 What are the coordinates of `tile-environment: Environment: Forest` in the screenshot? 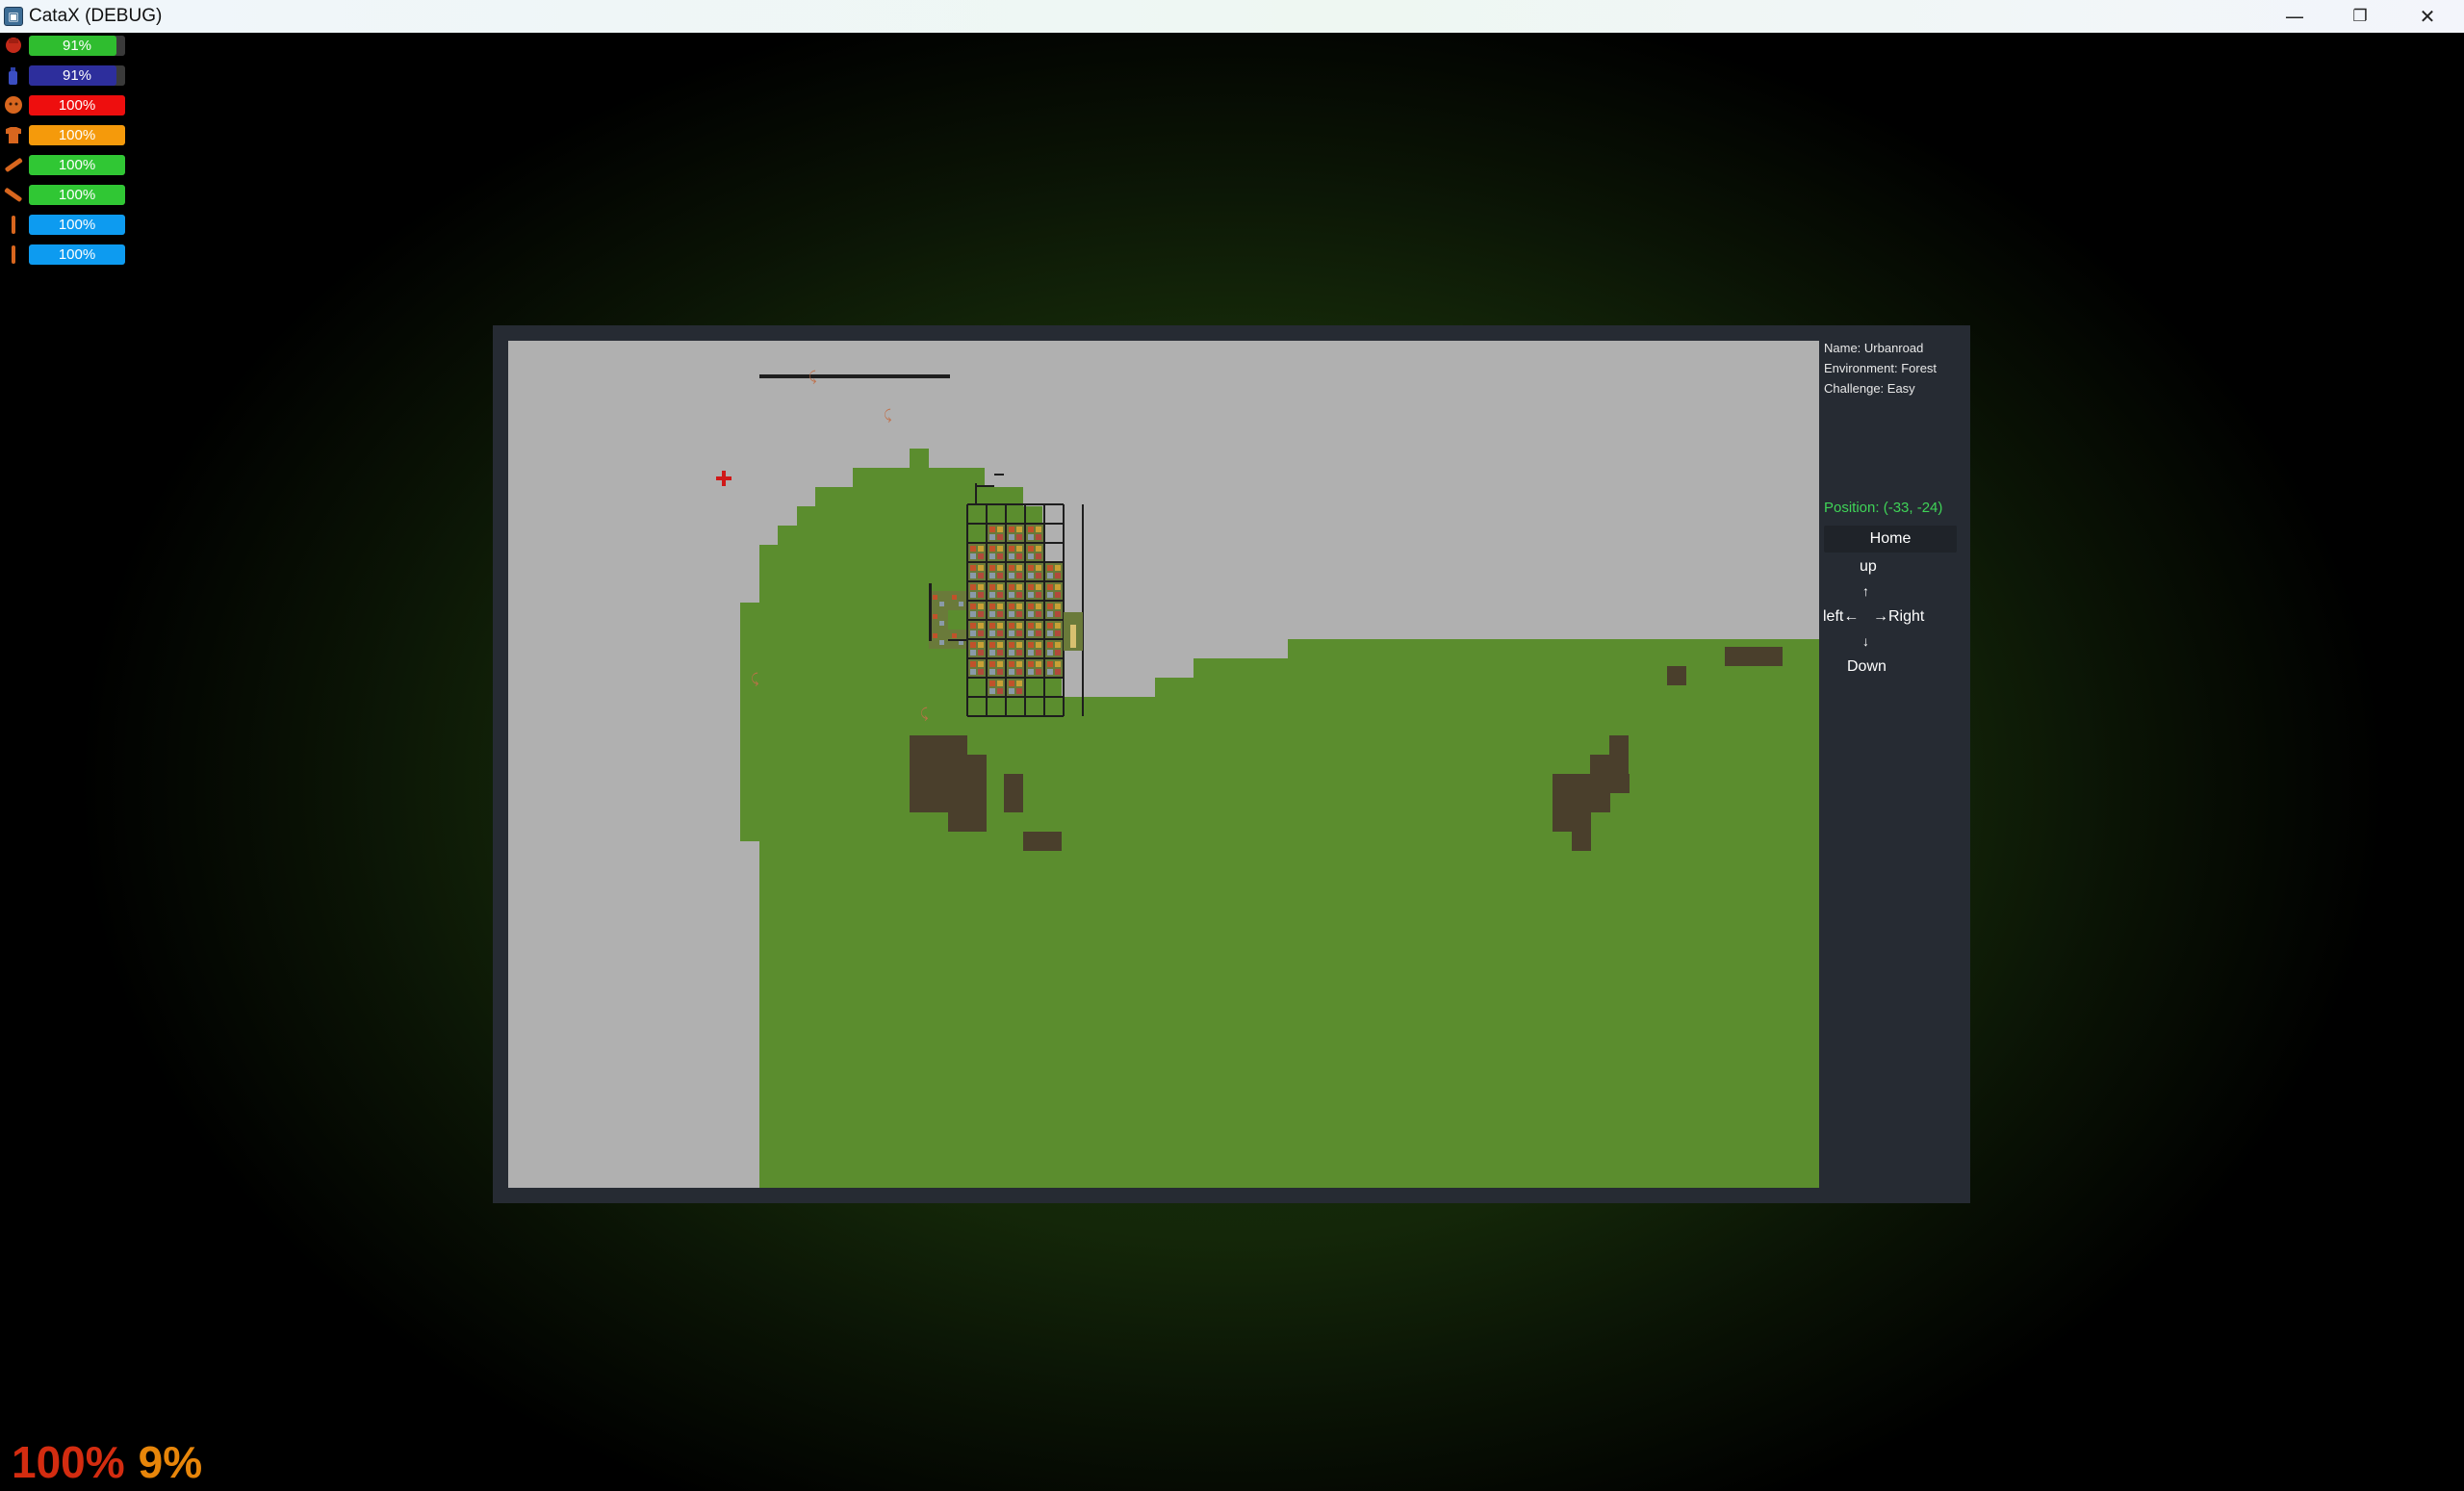 It's located at (1881, 368).